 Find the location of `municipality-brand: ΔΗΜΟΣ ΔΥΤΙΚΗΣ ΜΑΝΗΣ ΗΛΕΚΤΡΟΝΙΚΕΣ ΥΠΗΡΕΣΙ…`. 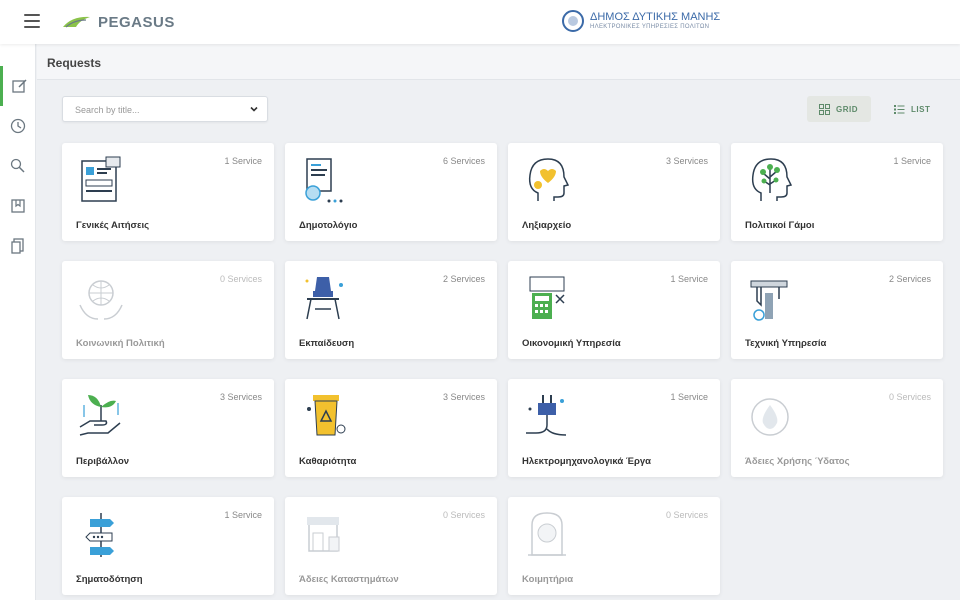

municipality-brand: ΔΗΜΟΣ ΔΥΤΙΚΗΣ ΜΑΝΗΣ ΗΛΕΚΤΡΟΝΙΚΕΣ ΥΠΗΡΕΣΙ… is located at coordinates (641, 21).